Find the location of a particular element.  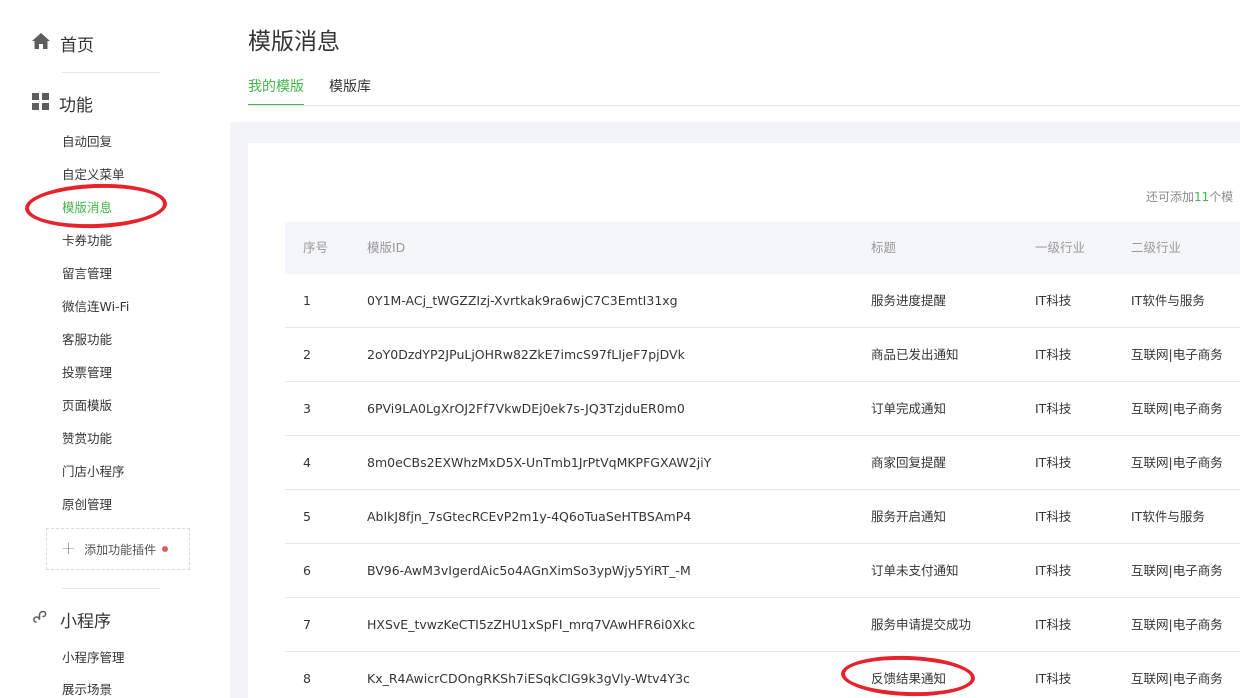

cell-no: 6 is located at coordinates (307, 570).